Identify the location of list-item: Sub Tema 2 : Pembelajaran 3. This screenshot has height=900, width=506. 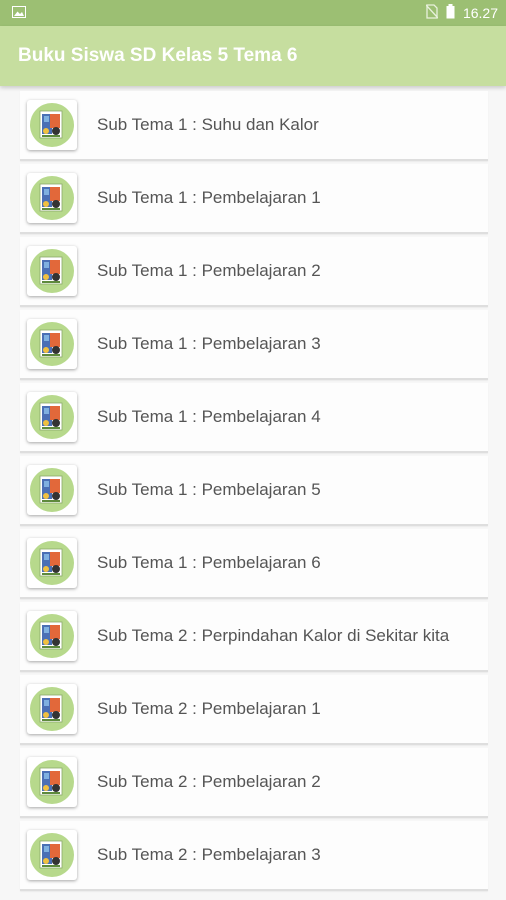
(254, 856).